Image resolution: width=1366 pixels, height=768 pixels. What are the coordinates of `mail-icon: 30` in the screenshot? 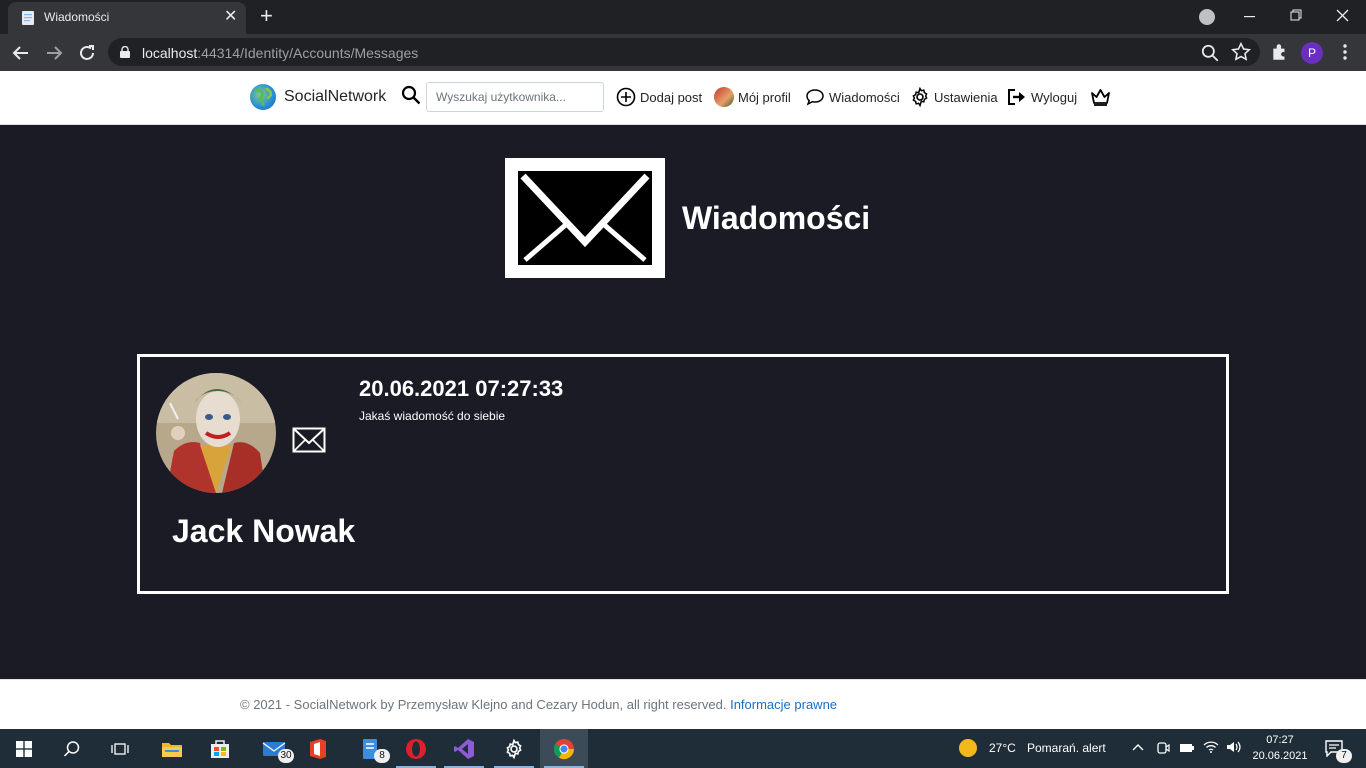 It's located at (274, 748).